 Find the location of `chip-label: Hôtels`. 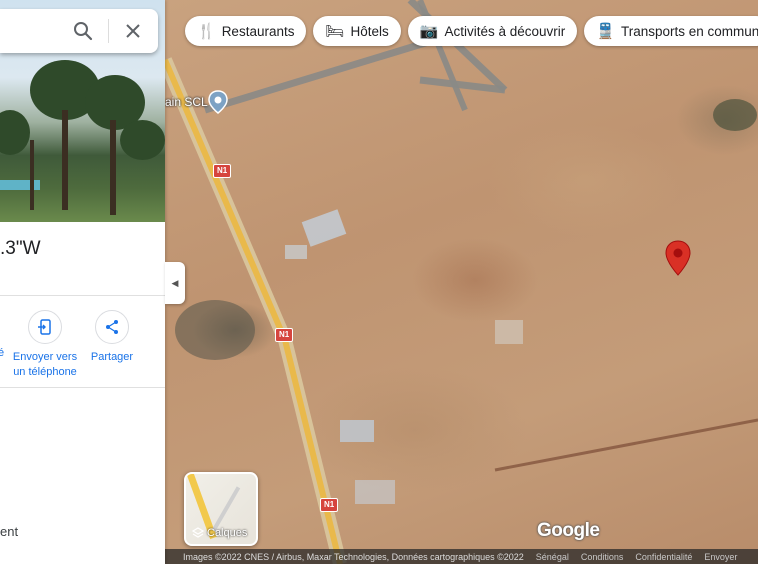

chip-label: Hôtels is located at coordinates (369, 31).